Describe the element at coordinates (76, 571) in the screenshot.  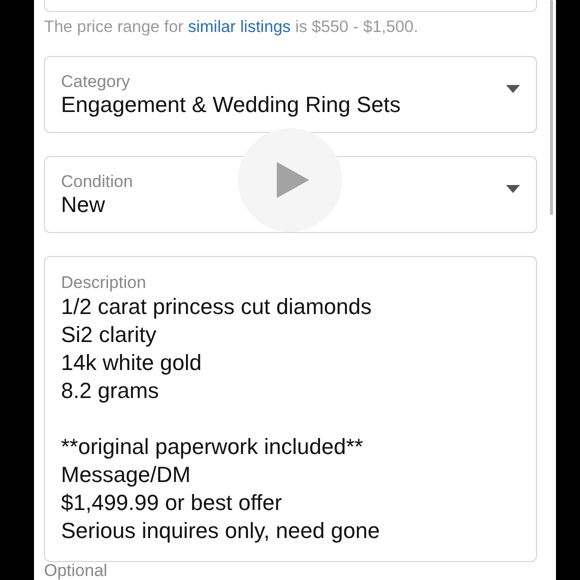
I see `field-label: Optional` at that location.